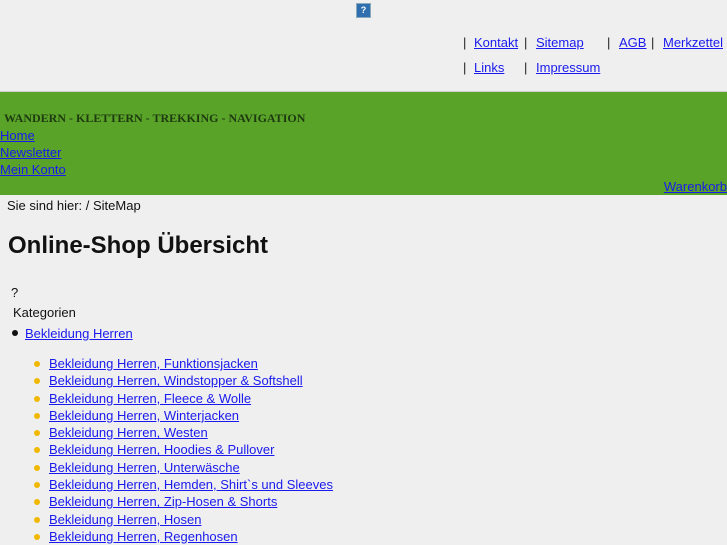  I want to click on subcategory-link: Bekleidung Herren, Regenhosen, so click(143, 536).